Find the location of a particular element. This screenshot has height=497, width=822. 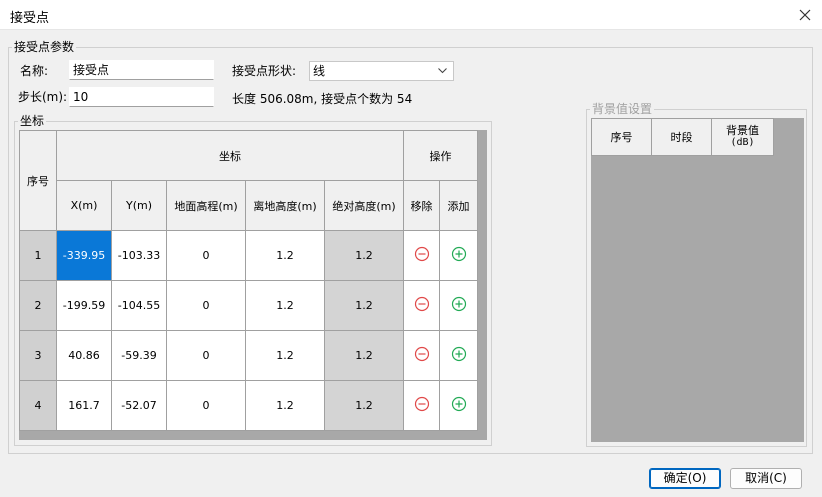

header-coord-group: 坐标 is located at coordinates (230, 155).